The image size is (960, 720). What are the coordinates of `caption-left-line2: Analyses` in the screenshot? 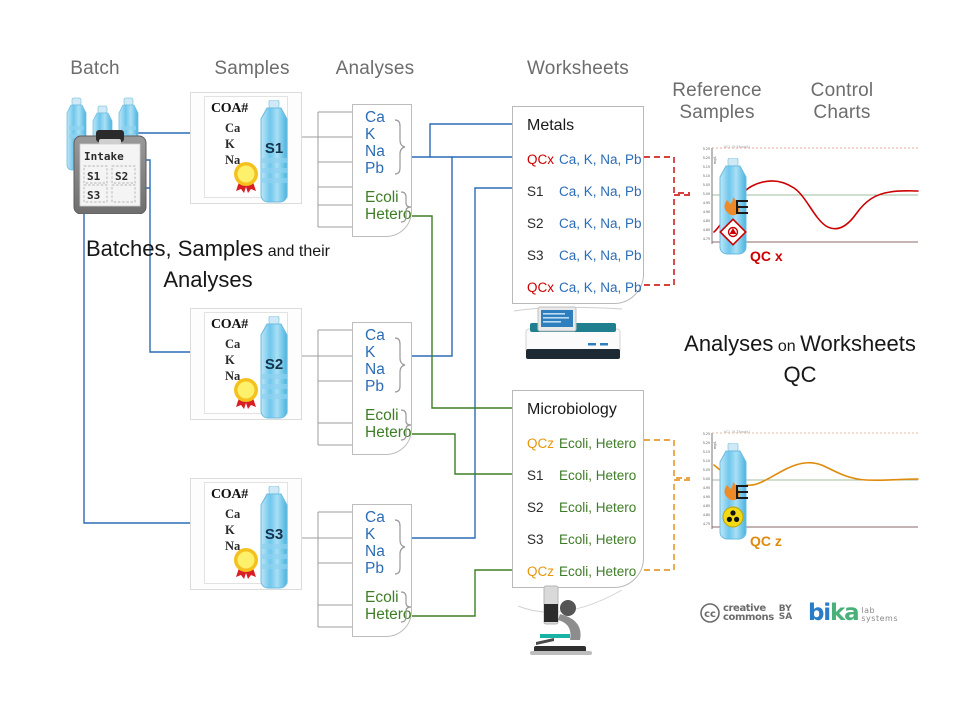 It's located at (208, 279).